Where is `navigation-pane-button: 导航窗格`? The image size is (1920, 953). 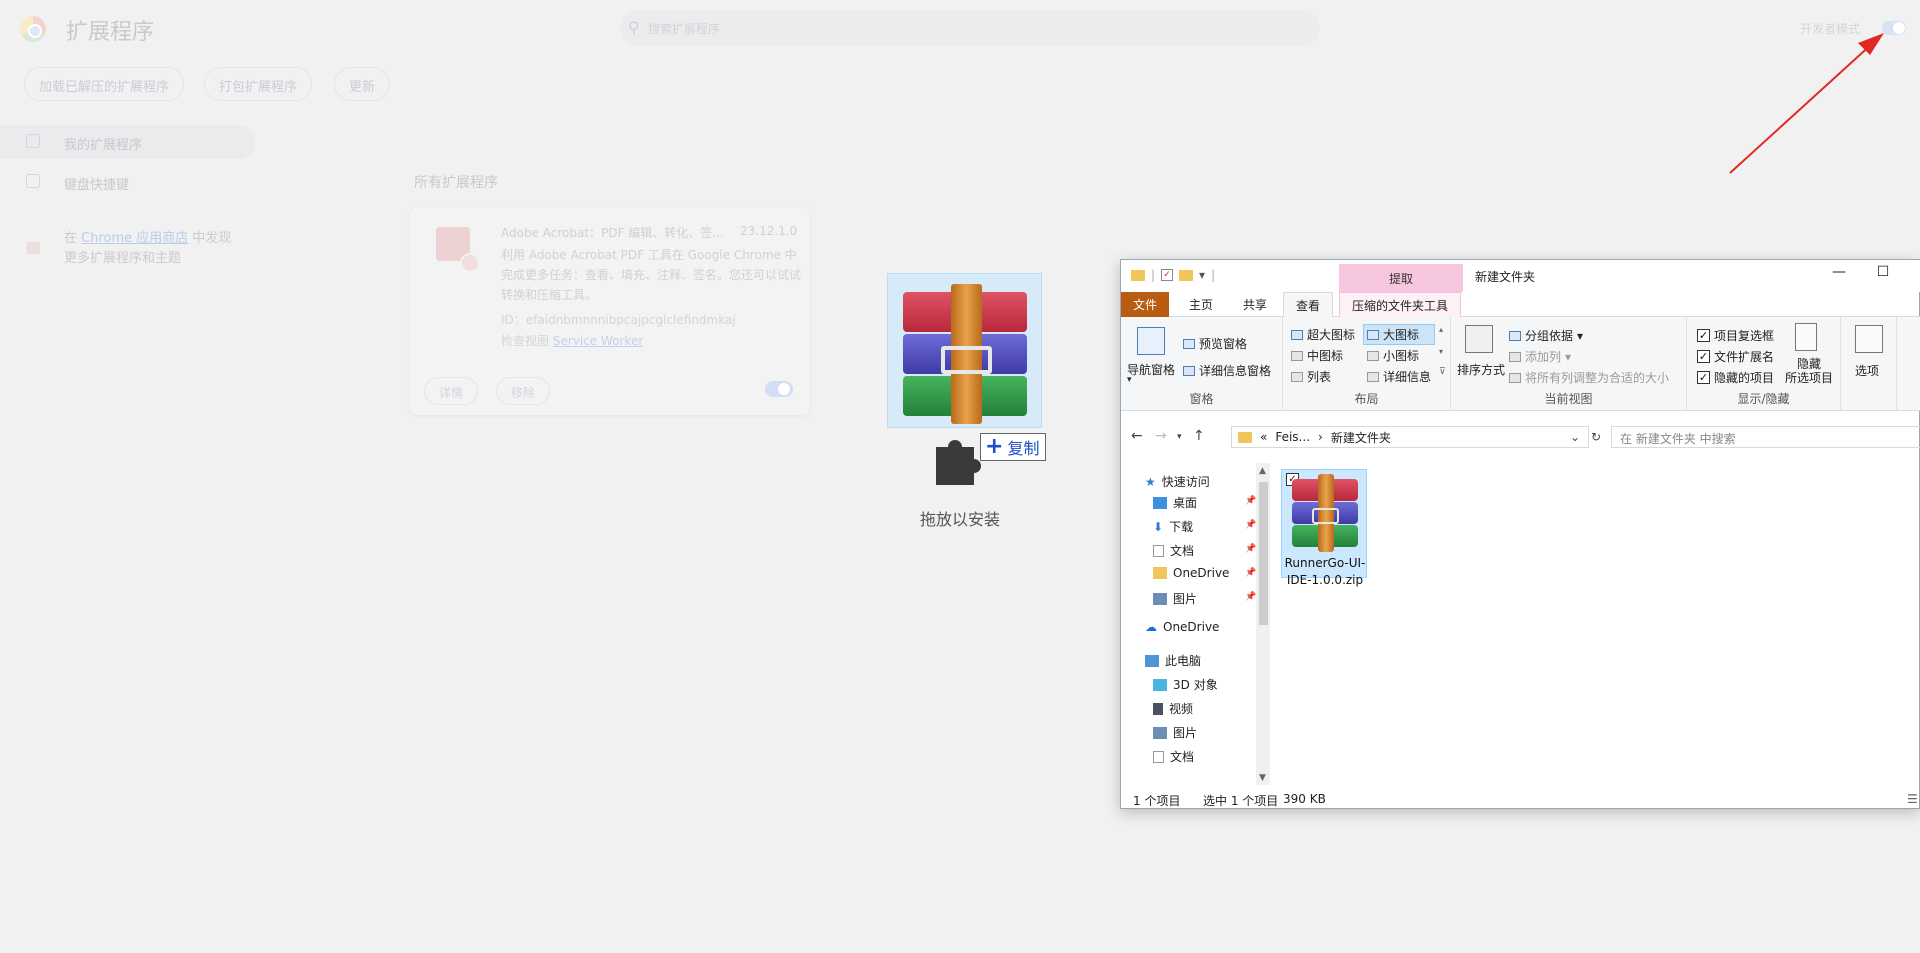 navigation-pane-button: 导航窗格 is located at coordinates (1151, 369).